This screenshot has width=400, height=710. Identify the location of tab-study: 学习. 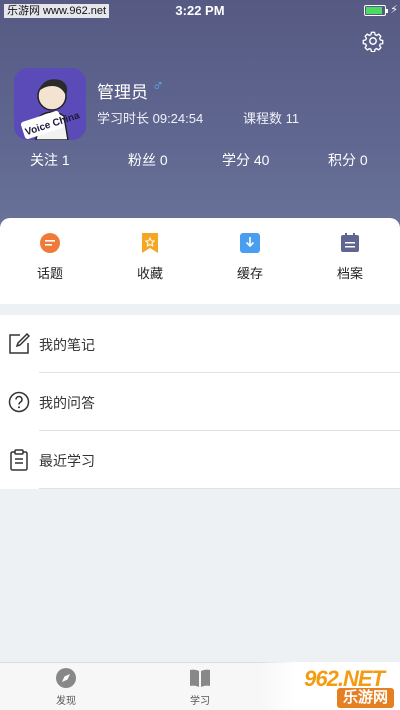
(200, 687).